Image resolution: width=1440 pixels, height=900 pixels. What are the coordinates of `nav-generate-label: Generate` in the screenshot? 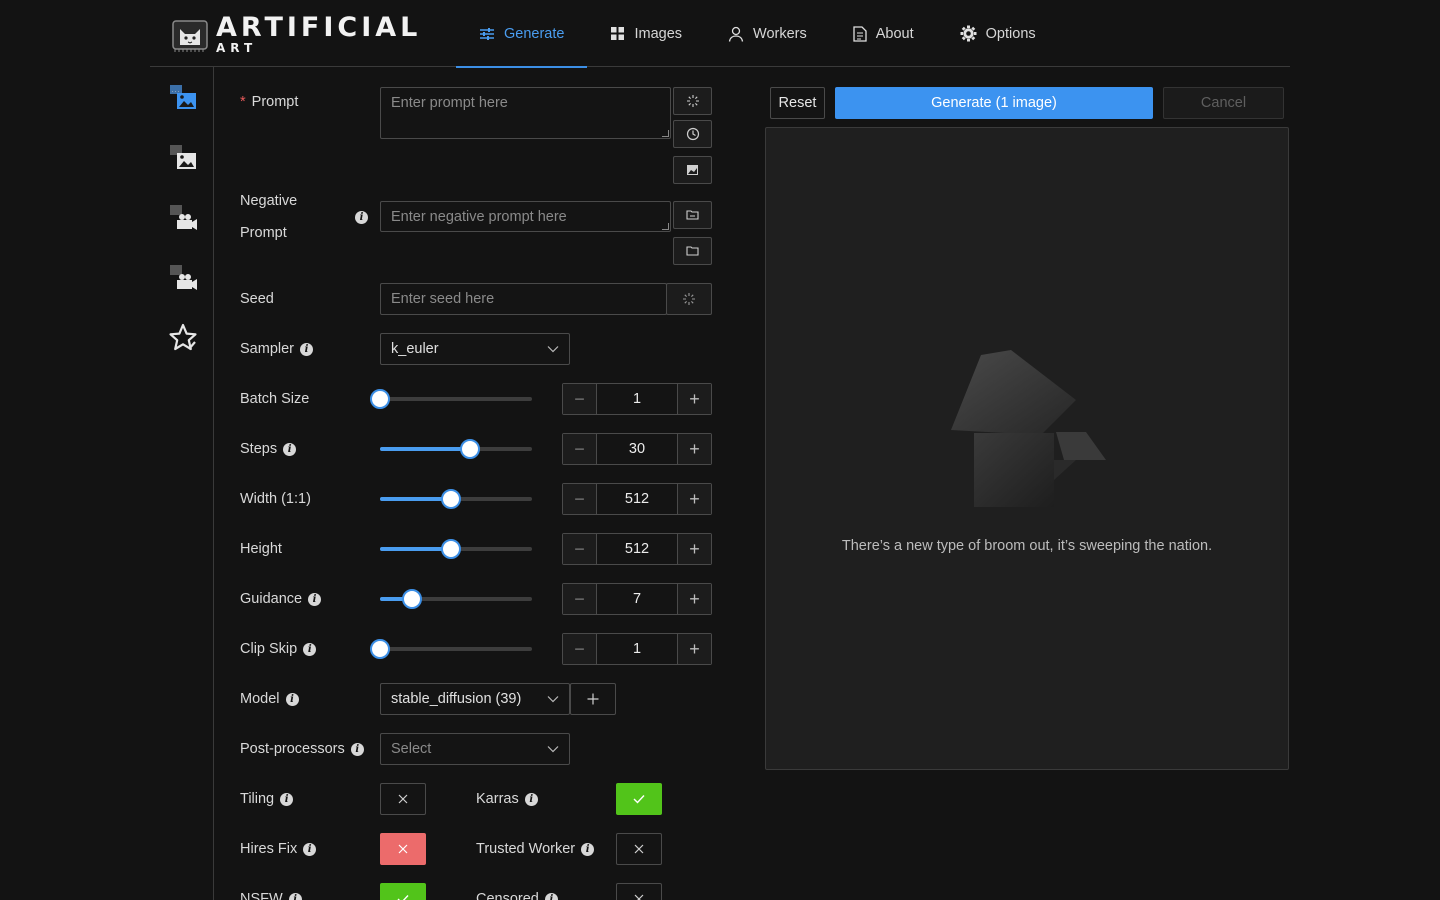 It's located at (534, 33).